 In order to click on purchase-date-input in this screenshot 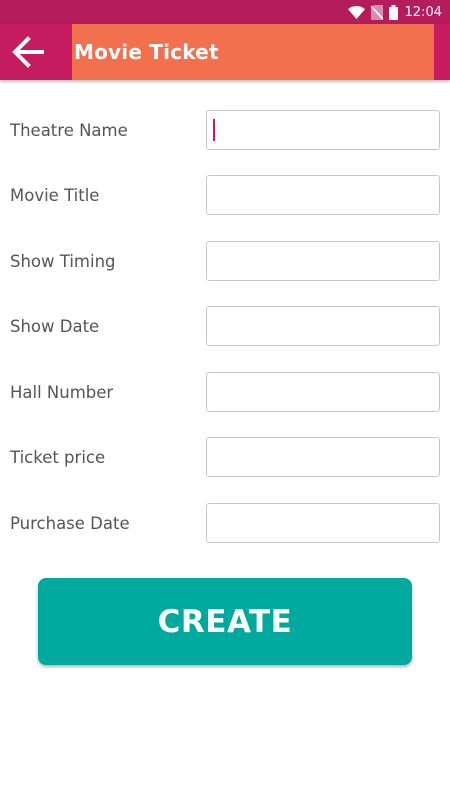, I will do `click(323, 523)`.